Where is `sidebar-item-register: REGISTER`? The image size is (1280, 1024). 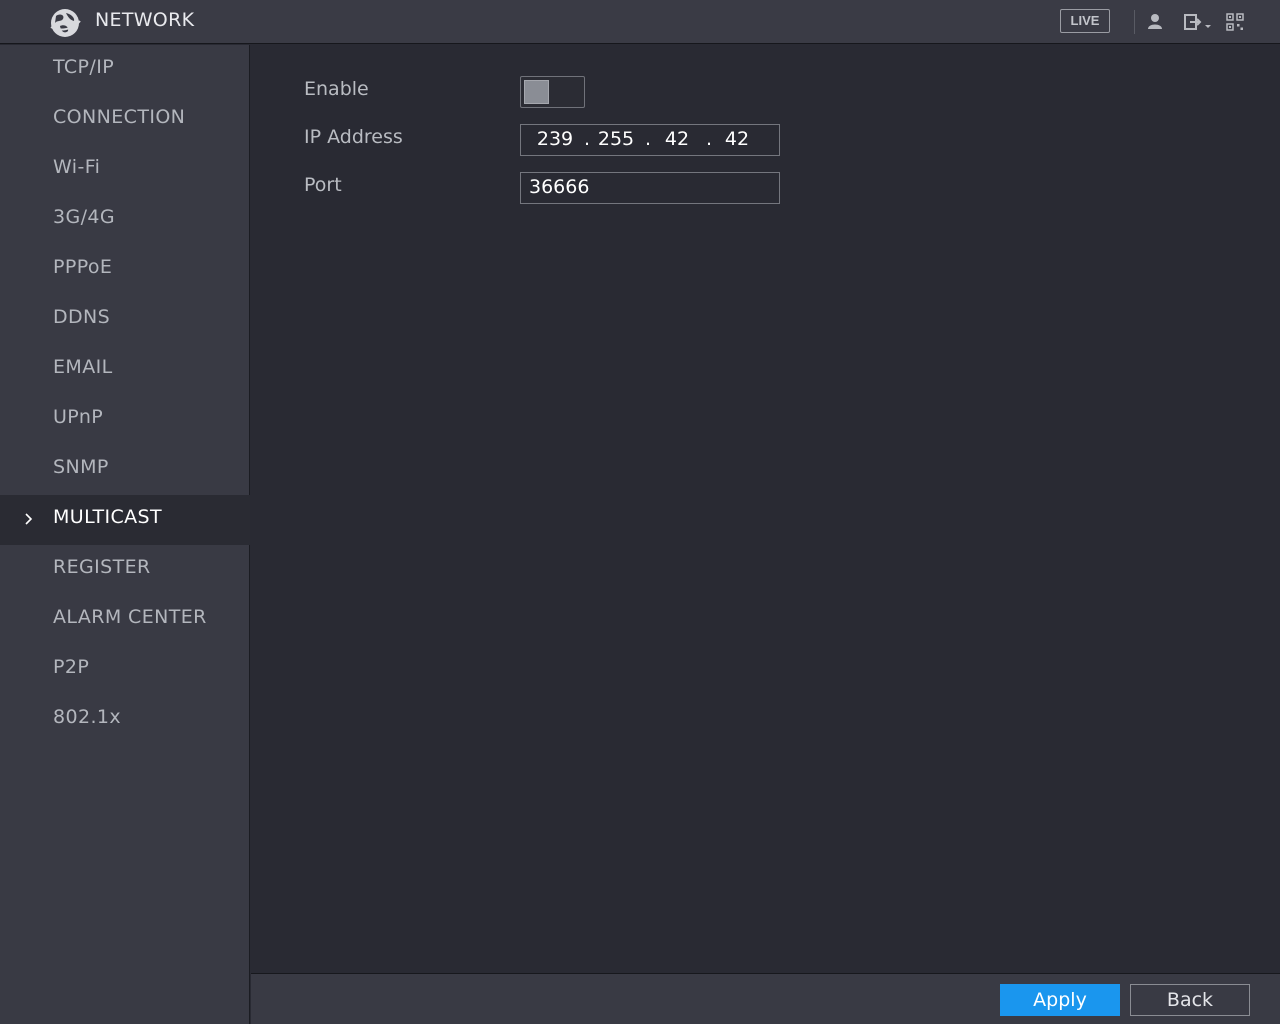
sidebar-item-register: REGISTER is located at coordinates (125, 570).